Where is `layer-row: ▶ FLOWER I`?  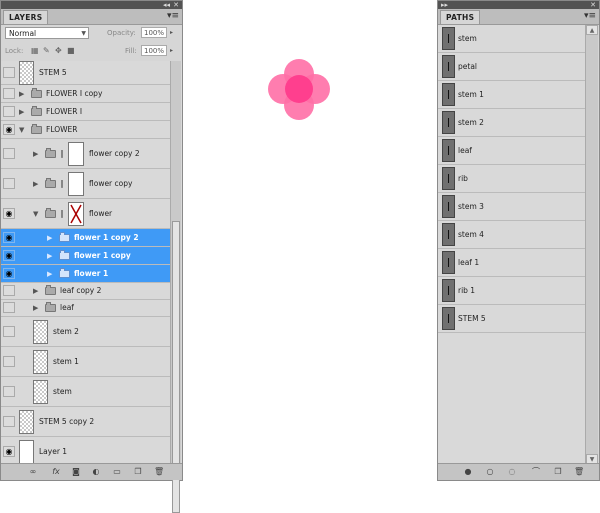
layer-row: ▶ FLOWER I is located at coordinates (85, 112).